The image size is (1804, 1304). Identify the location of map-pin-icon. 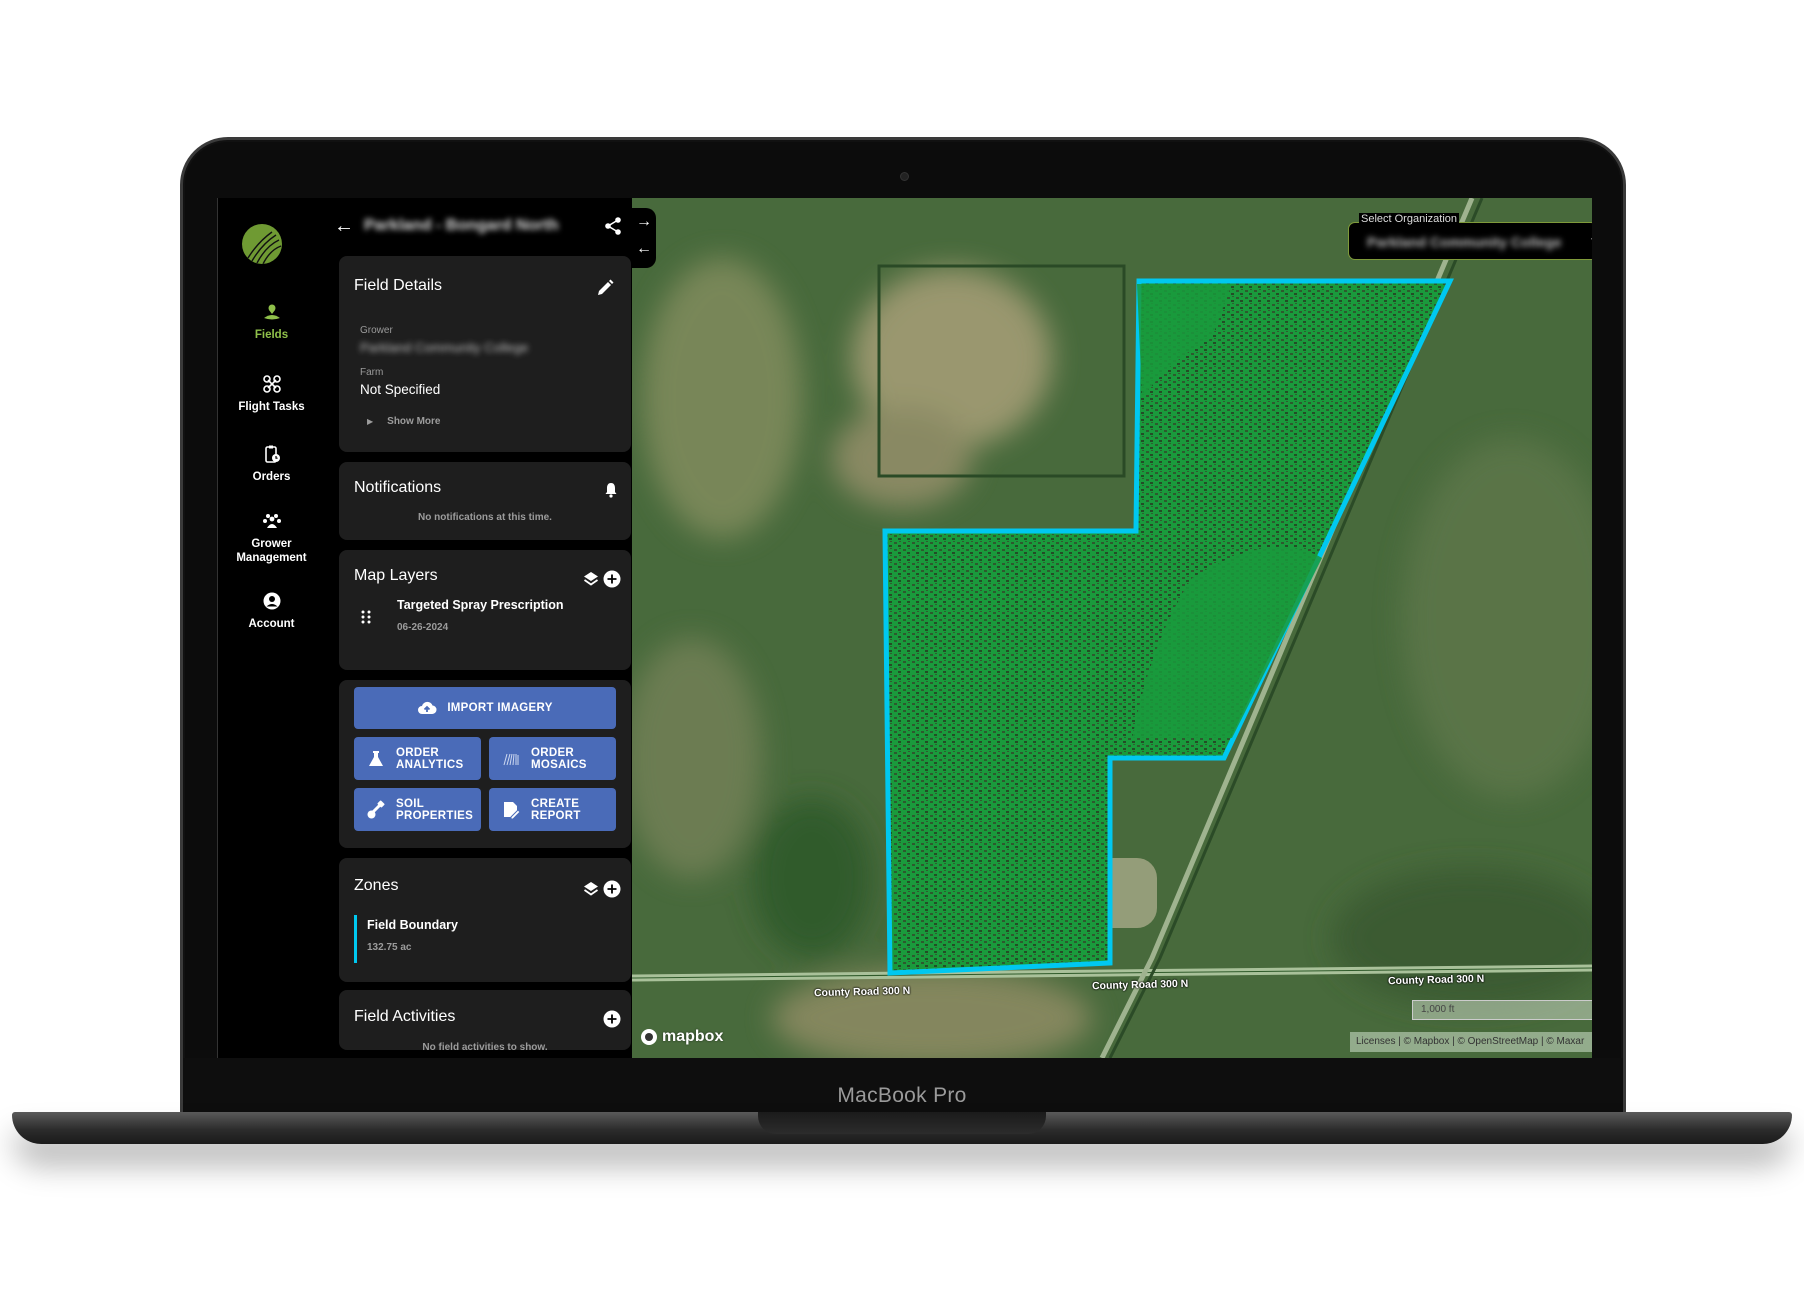
(271, 312).